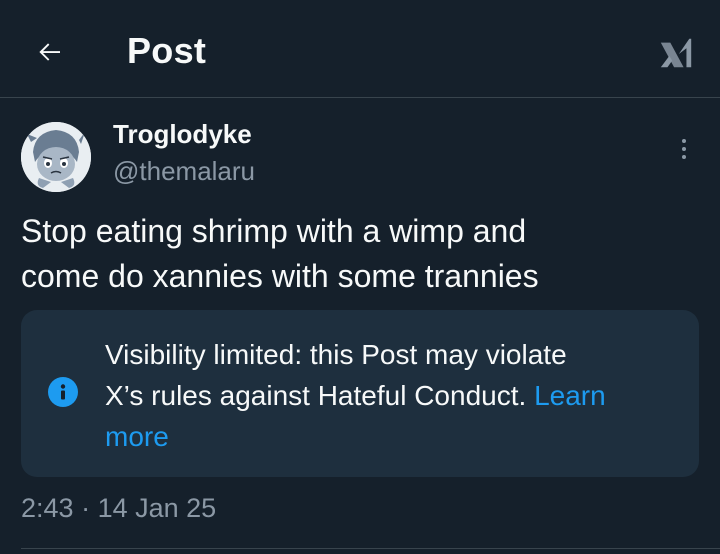  I want to click on notice-line: X’s rules against Hateful Conduct. Learn, so click(395, 395).